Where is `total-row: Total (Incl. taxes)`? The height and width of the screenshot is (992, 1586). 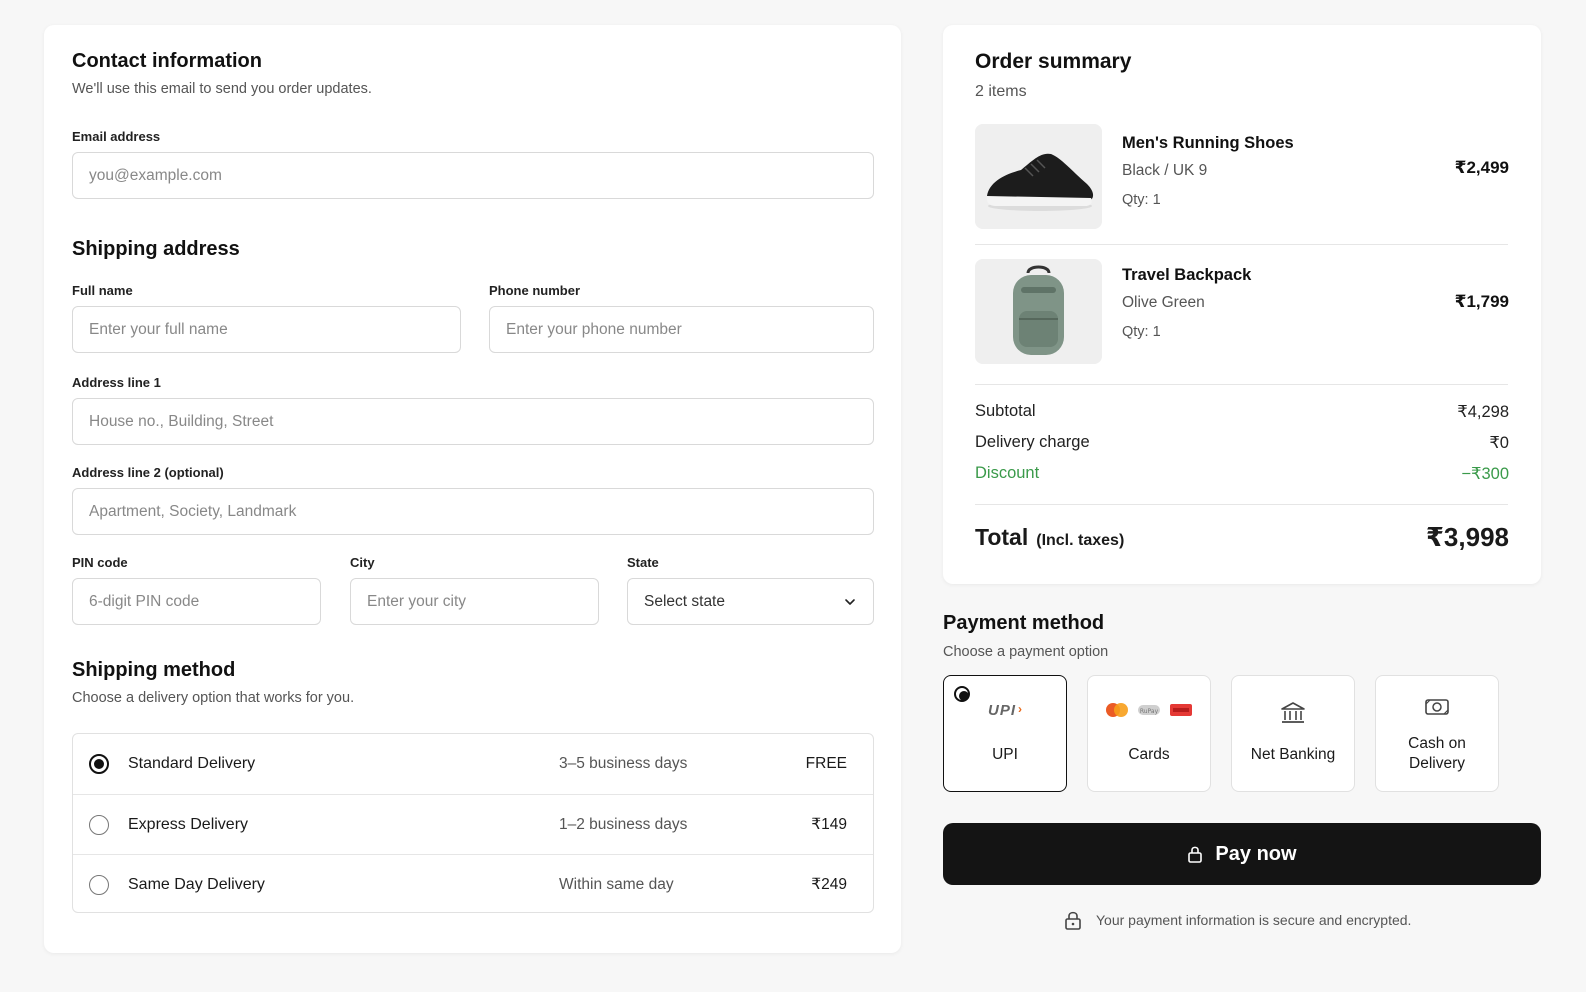 total-row: Total (Incl. taxes) is located at coordinates (1049, 537).